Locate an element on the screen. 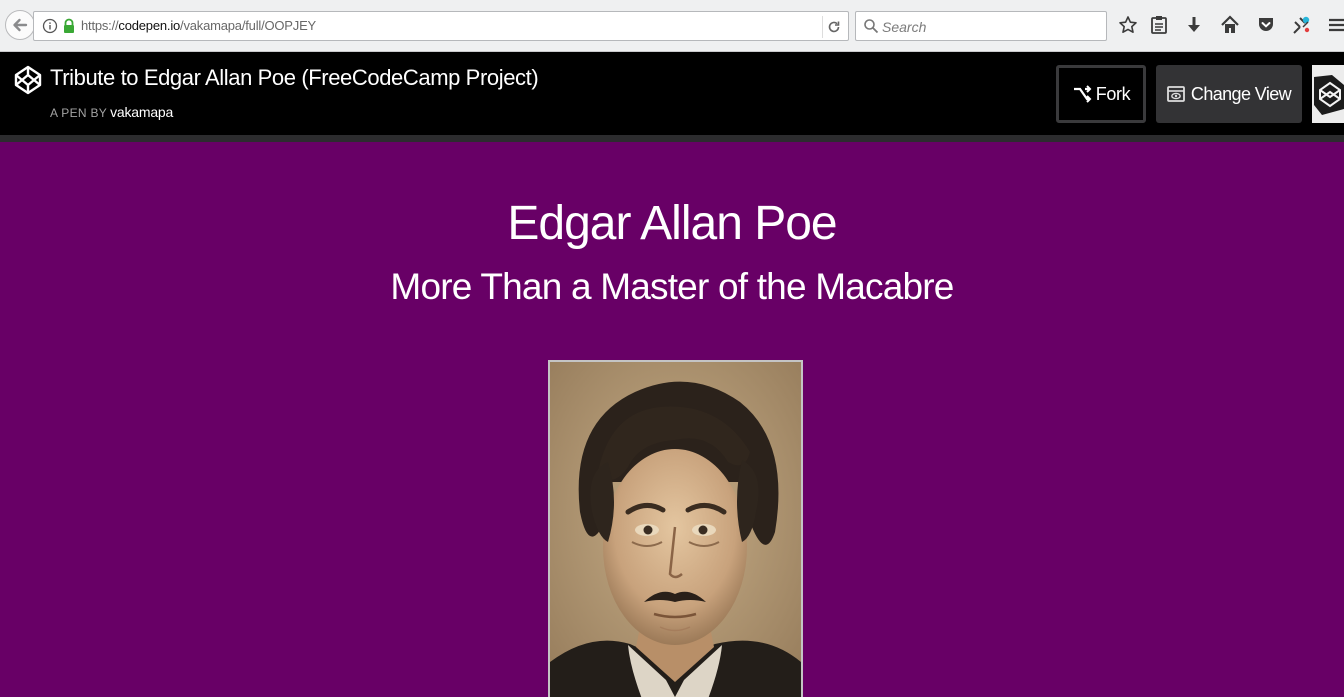 This screenshot has width=1344, height=697. reload-icon is located at coordinates (833, 27).